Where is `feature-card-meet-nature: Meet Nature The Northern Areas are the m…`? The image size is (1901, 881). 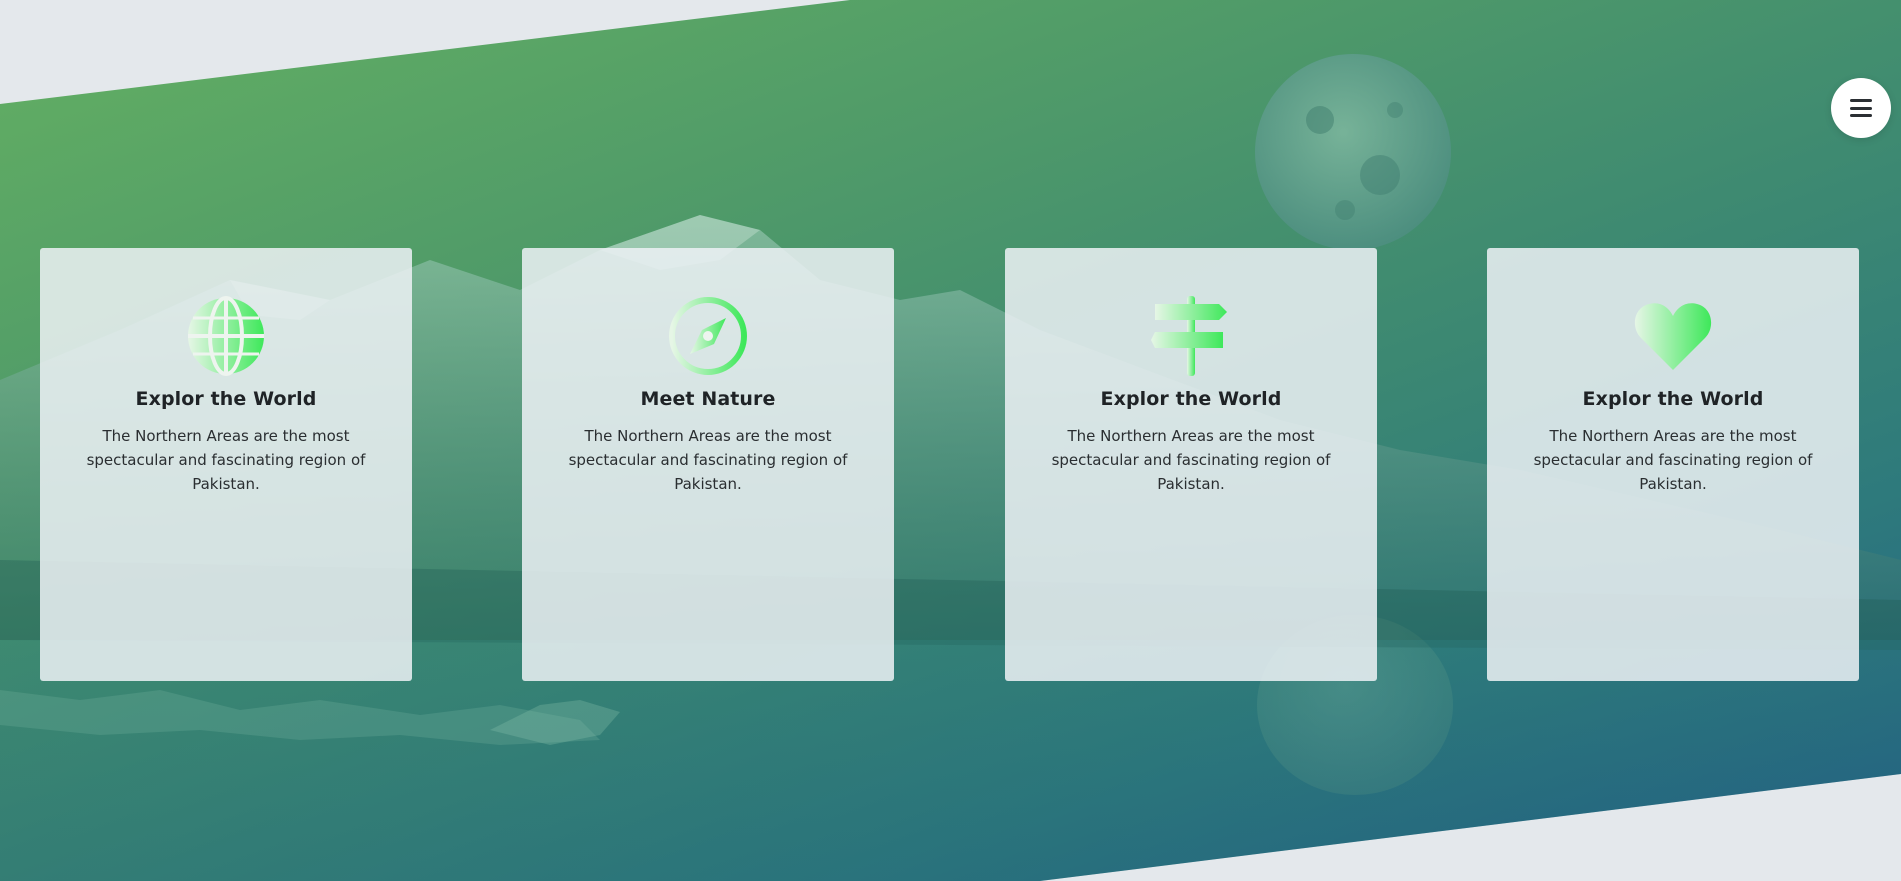
feature-card-meet-nature: Meet Nature The Northern Areas are the m… is located at coordinates (708, 464).